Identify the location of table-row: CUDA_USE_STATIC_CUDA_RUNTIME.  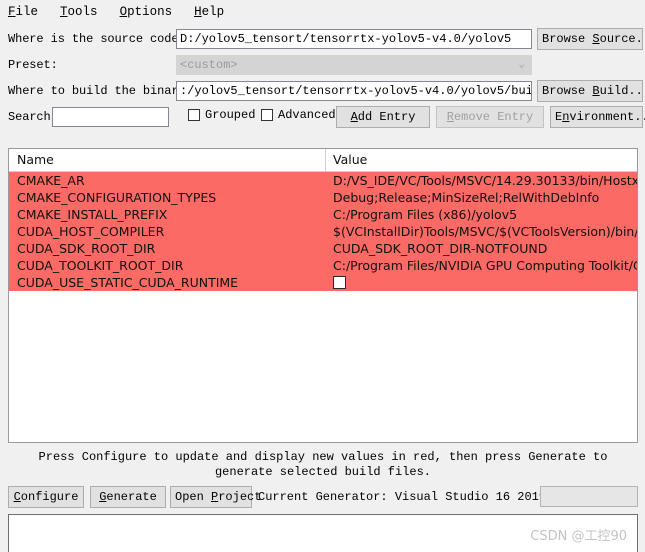
(323, 282).